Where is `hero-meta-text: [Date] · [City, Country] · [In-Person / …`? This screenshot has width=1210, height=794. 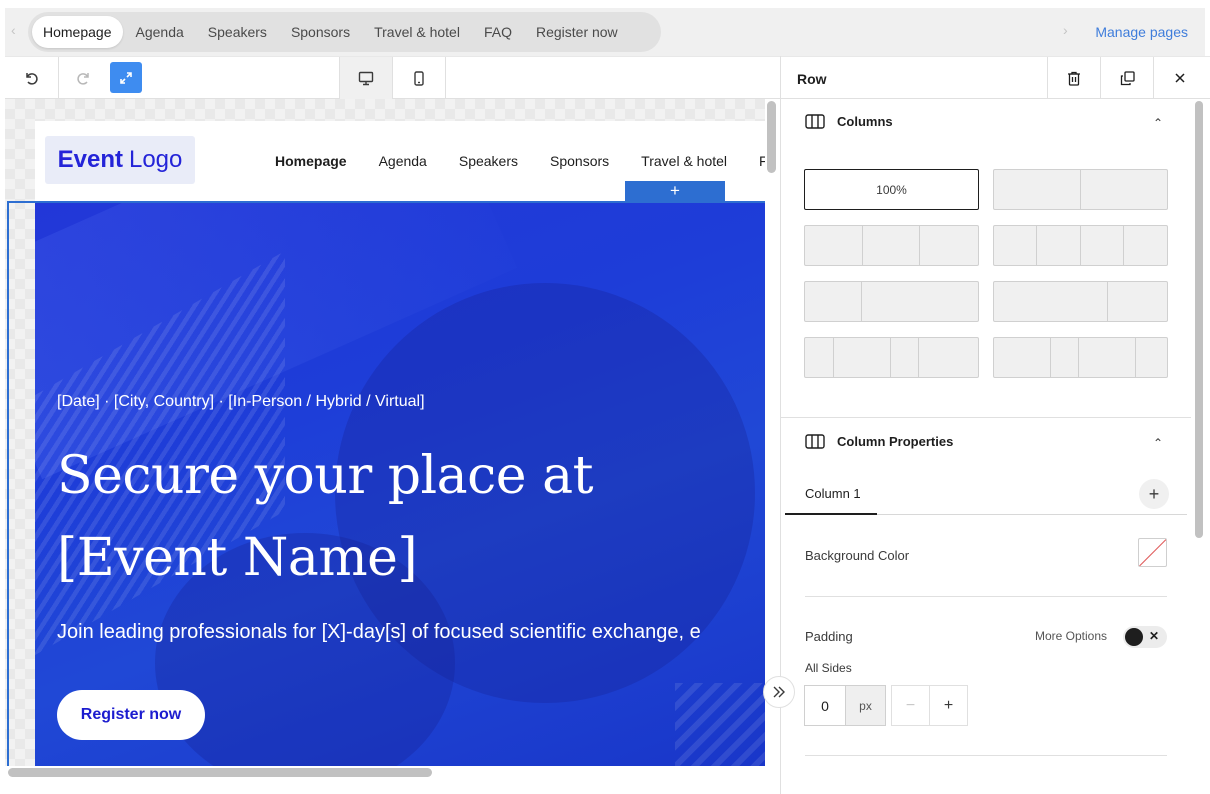
hero-meta-text: [Date] · [City, Country] · [In-Person / … is located at coordinates (241, 402).